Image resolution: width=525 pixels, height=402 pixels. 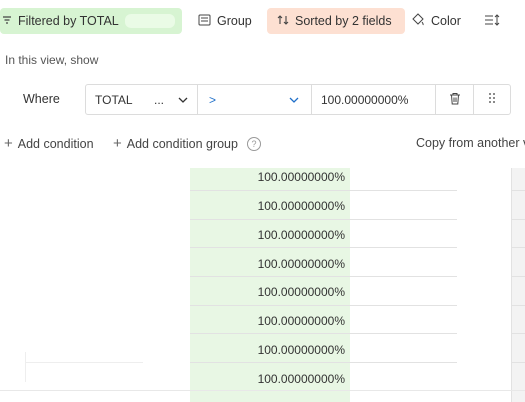 I want to click on filter-button: Filtered by TOTAL, so click(x=91, y=21).